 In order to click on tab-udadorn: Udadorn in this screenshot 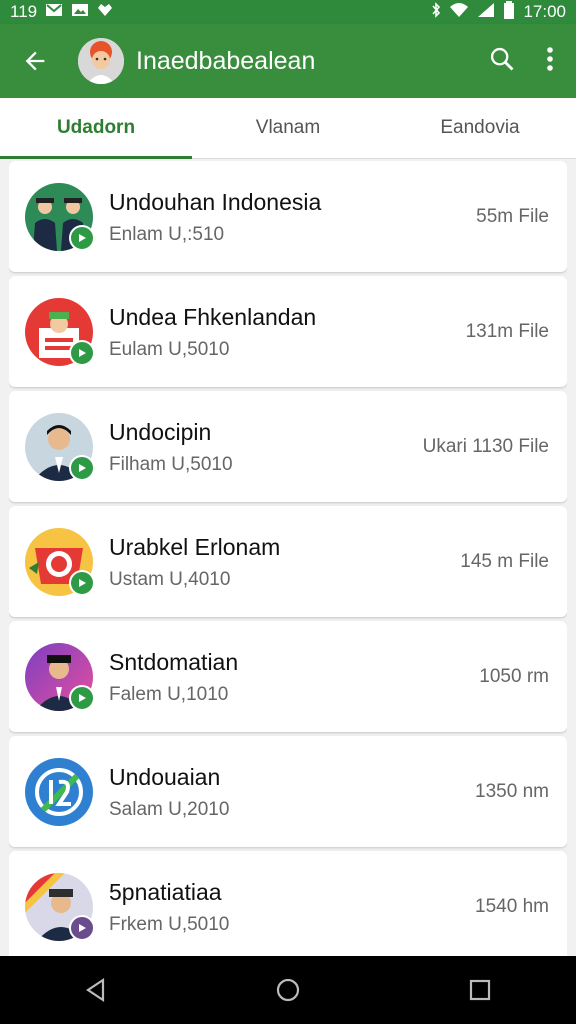, I will do `click(96, 128)`.